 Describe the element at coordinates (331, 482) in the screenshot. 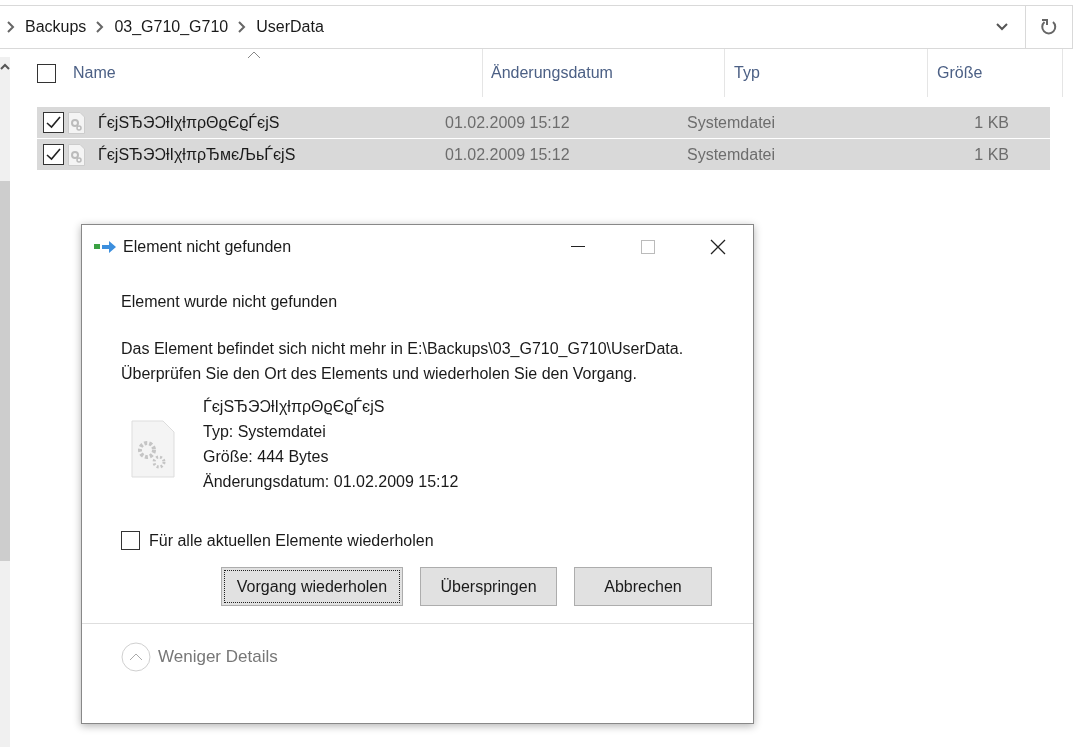

I see `file-detail: Änderungsdatum: 01.02.2009 15:12` at that location.